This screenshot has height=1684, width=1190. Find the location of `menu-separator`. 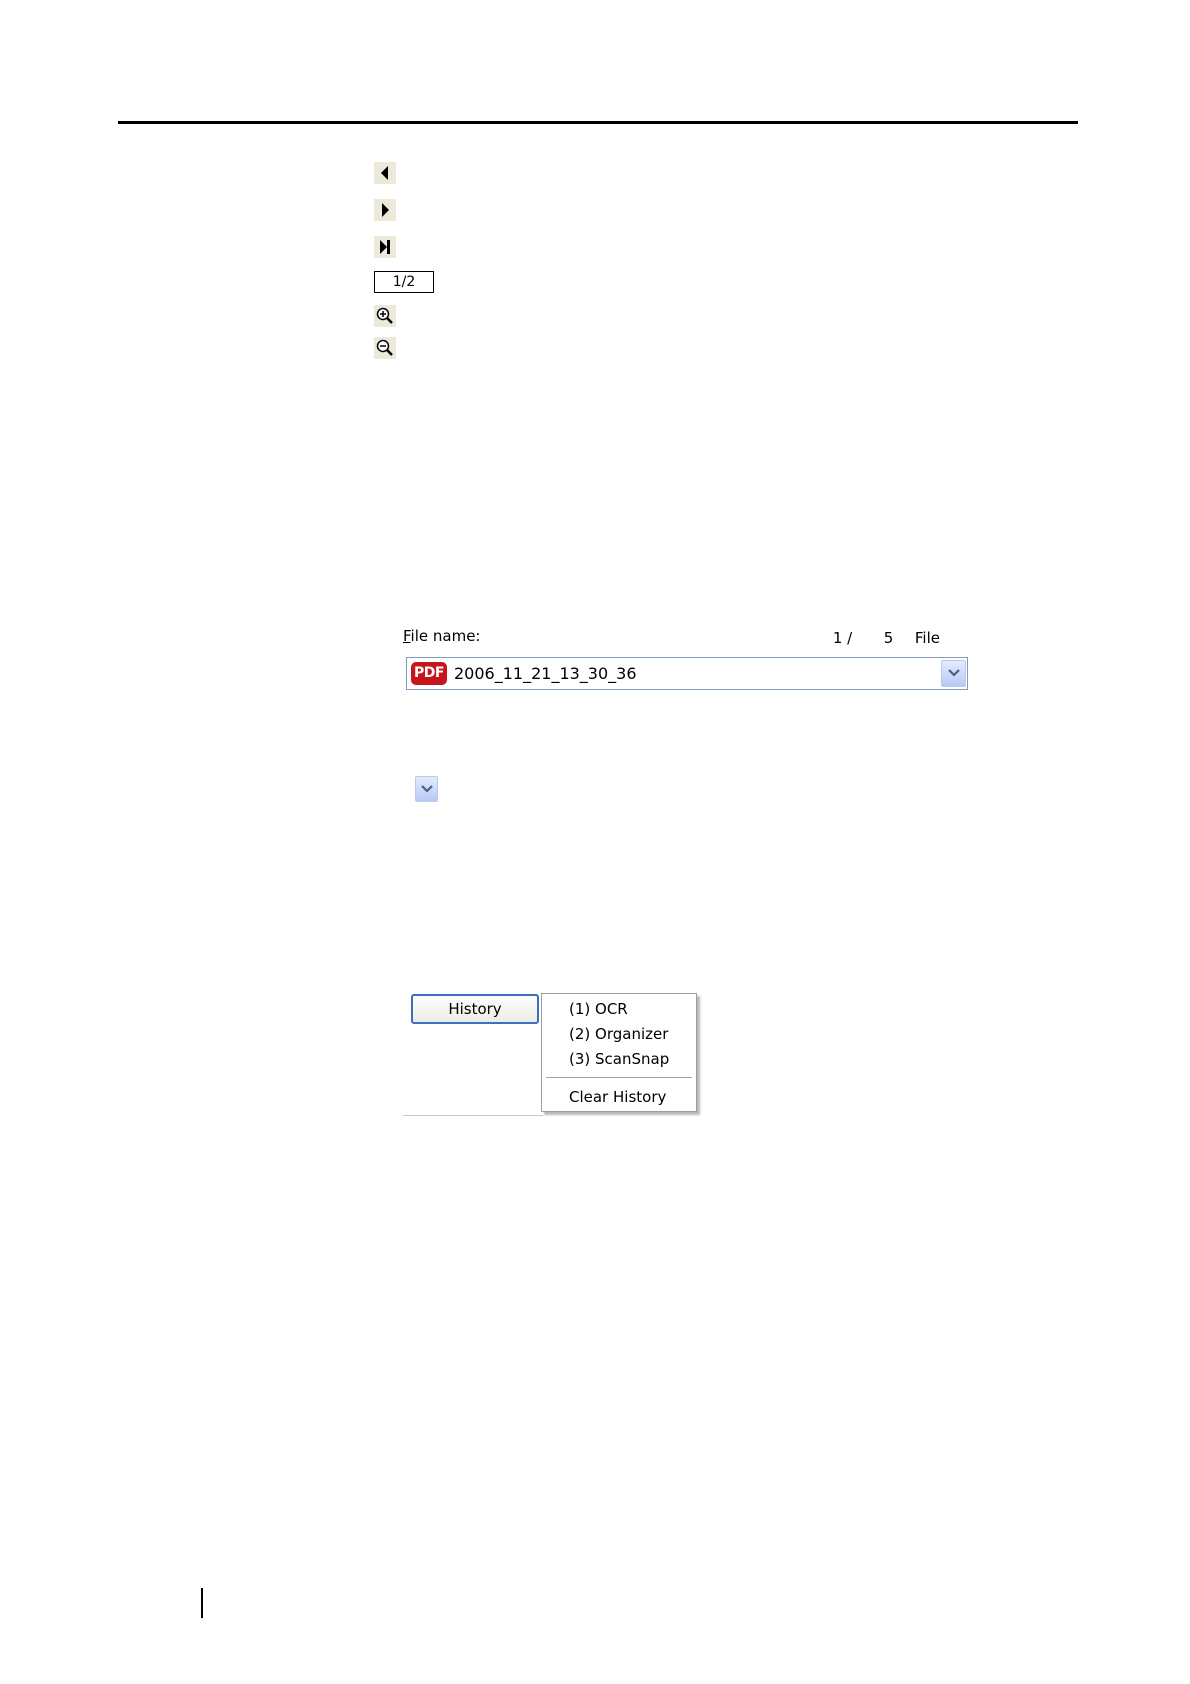

menu-separator is located at coordinates (619, 1077).